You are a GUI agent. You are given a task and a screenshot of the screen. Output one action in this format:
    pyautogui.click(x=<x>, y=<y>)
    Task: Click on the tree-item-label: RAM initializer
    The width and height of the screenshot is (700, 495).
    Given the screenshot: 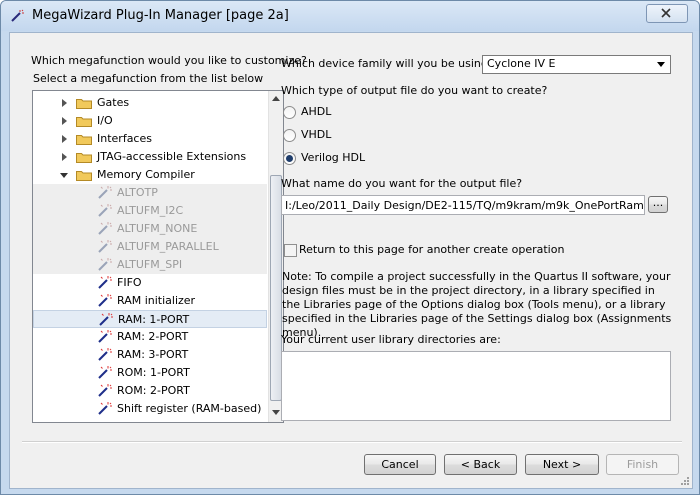 What is the action you would take?
    pyautogui.click(x=156, y=300)
    